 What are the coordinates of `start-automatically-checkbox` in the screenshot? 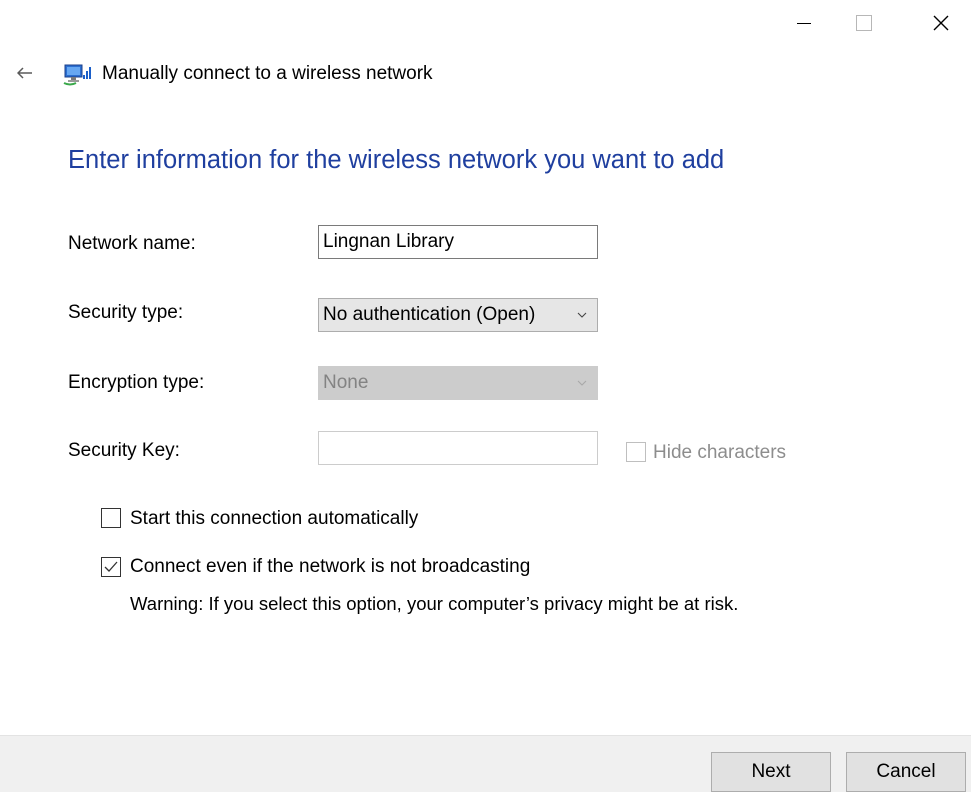 It's located at (111, 518).